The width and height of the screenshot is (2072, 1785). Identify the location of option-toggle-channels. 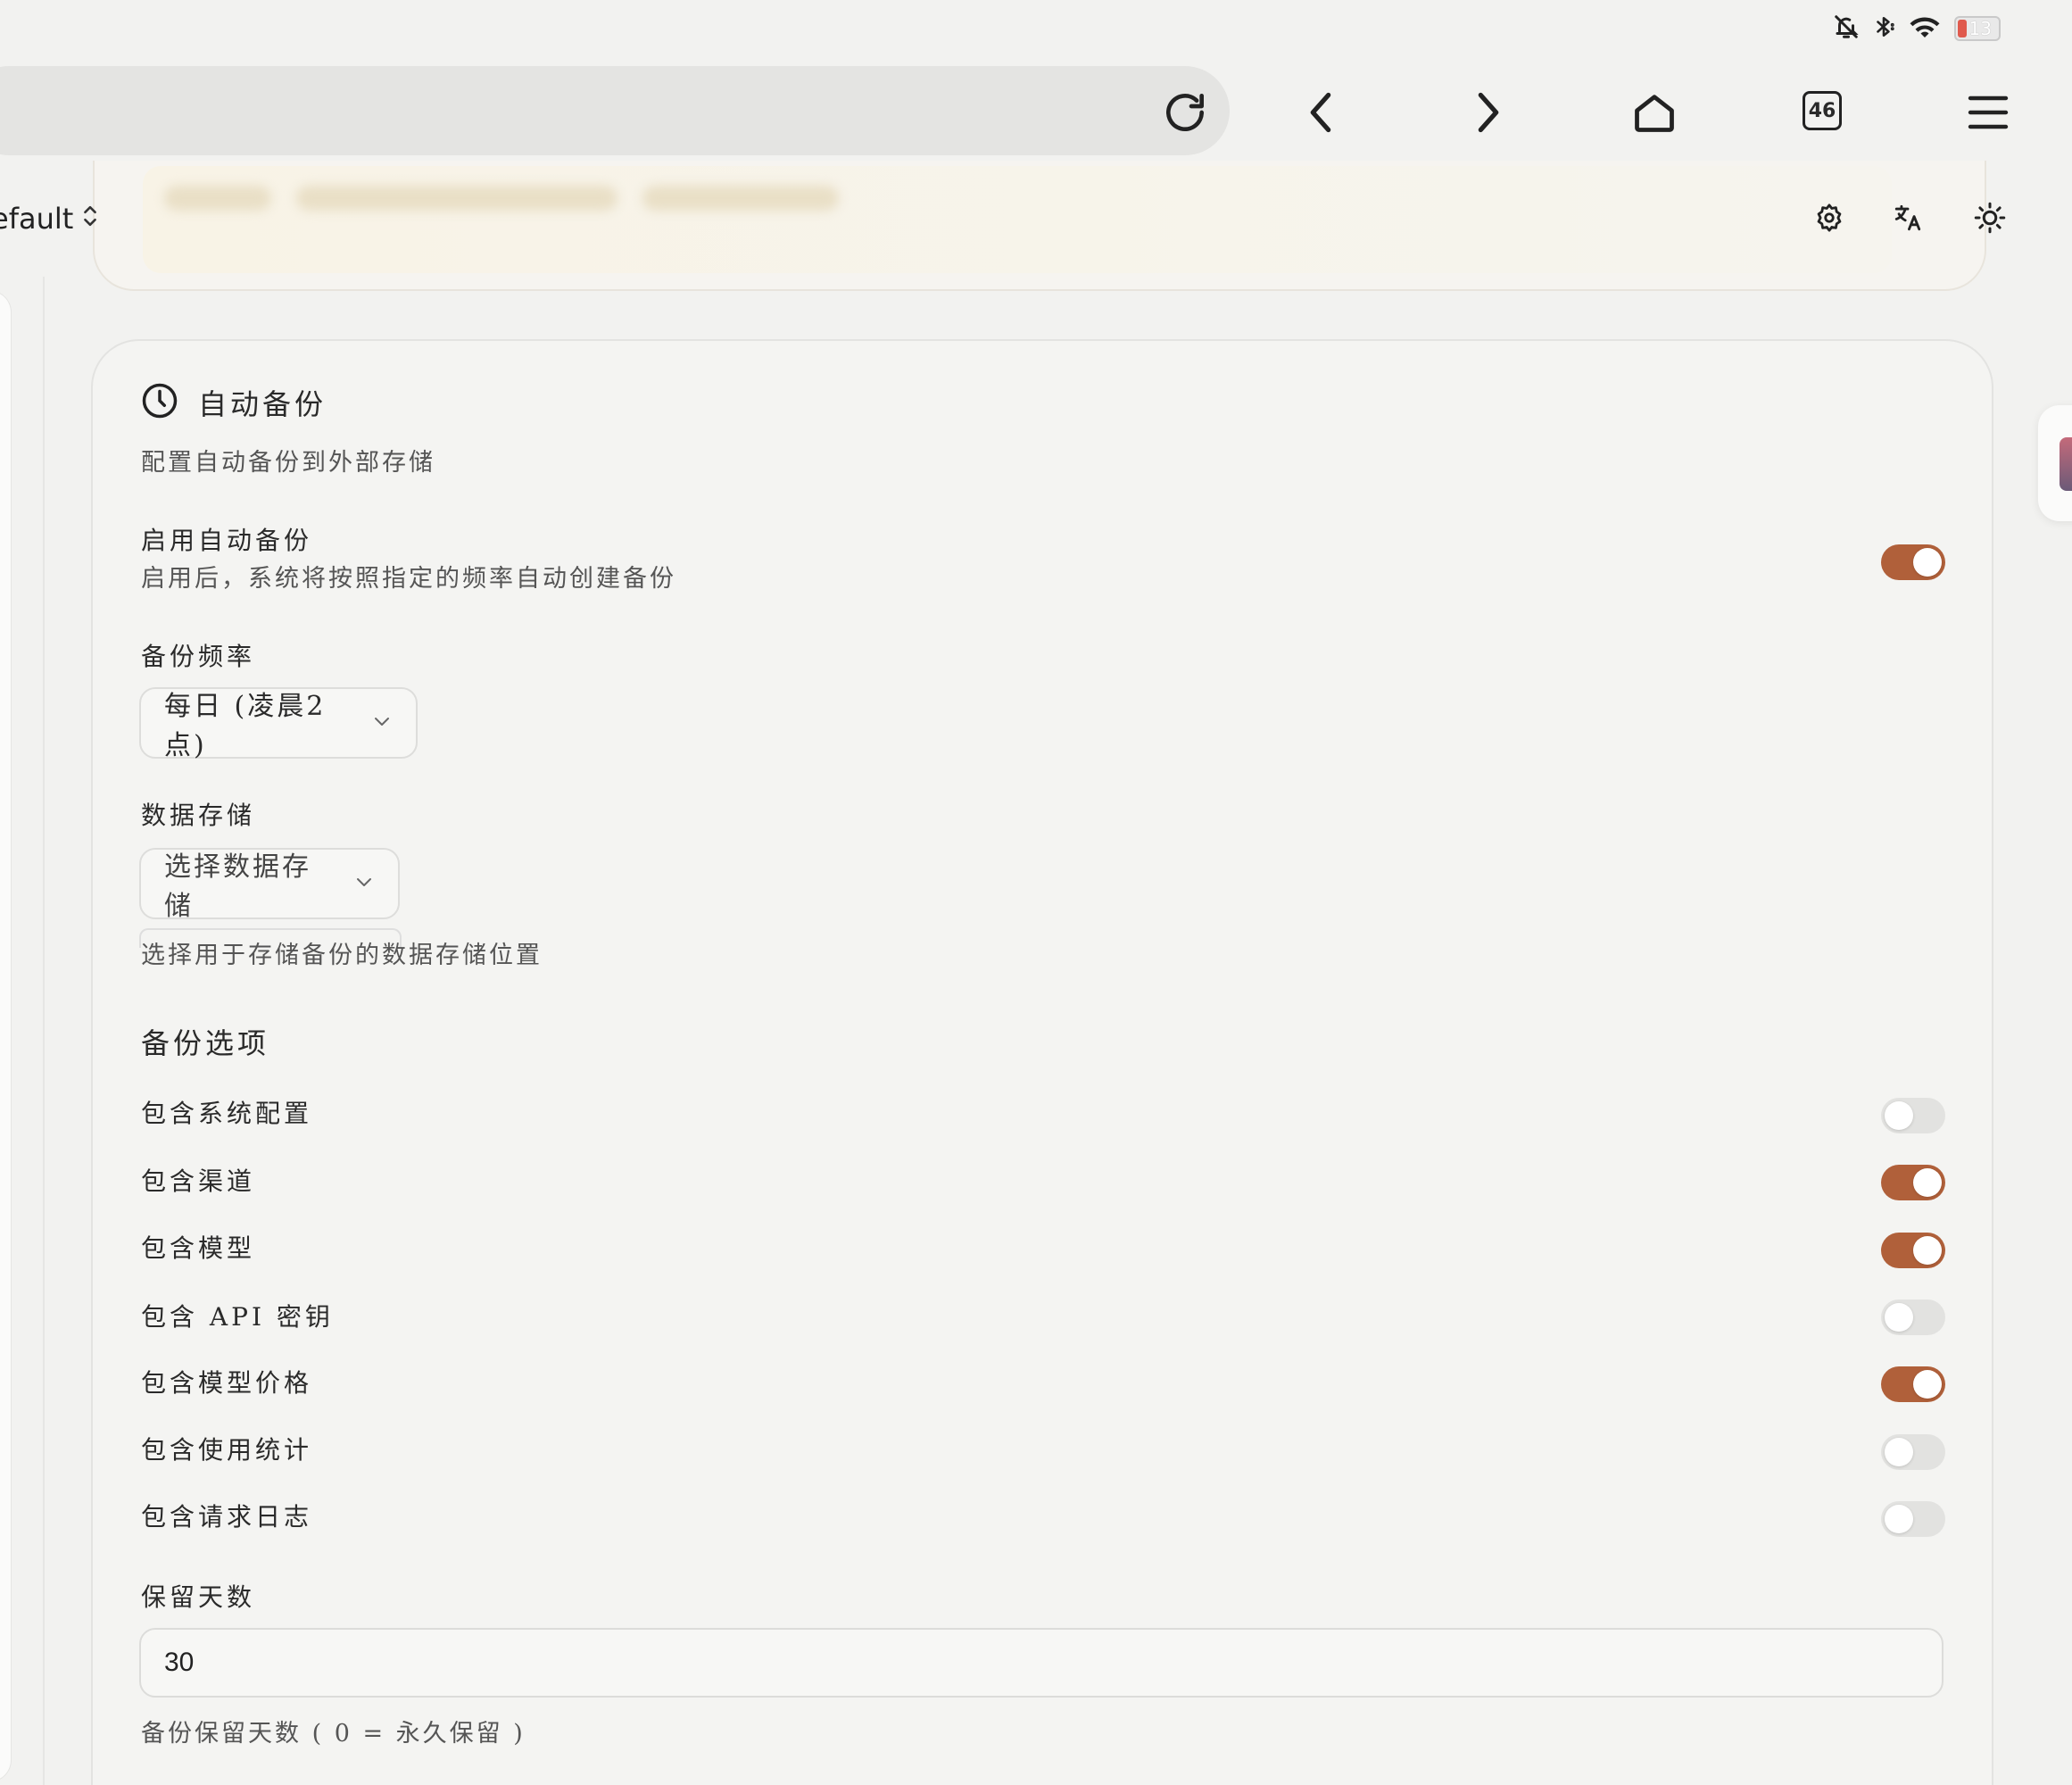
(1913, 1182).